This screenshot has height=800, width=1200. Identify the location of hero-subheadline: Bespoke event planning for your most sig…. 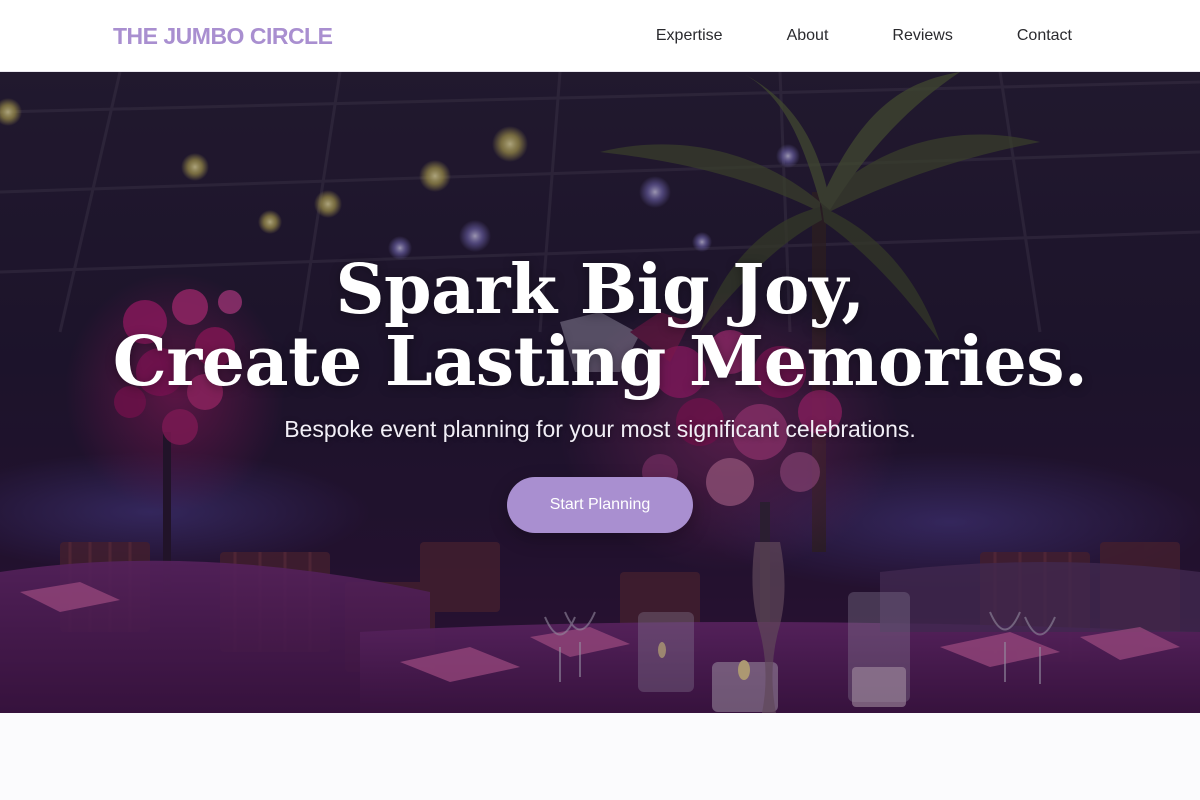
(600, 429).